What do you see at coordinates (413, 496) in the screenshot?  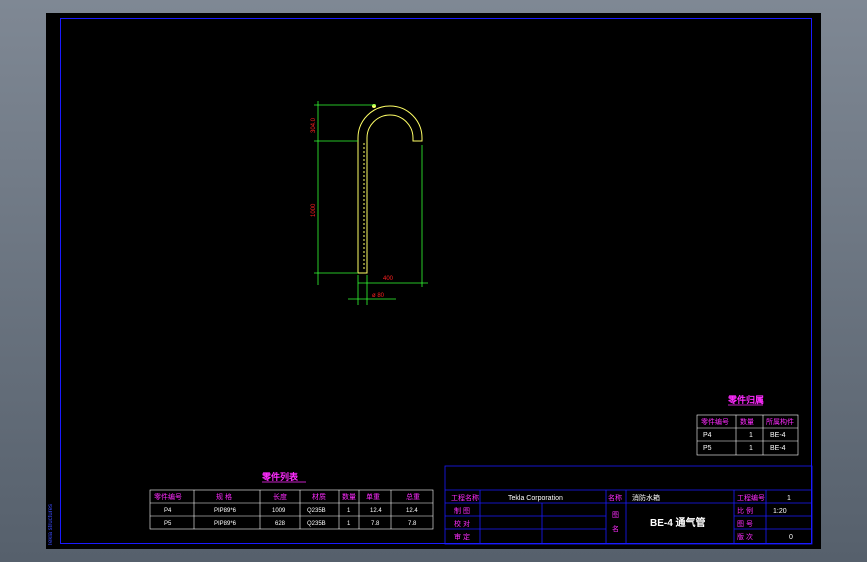 I see `parts-header: 总重` at bounding box center [413, 496].